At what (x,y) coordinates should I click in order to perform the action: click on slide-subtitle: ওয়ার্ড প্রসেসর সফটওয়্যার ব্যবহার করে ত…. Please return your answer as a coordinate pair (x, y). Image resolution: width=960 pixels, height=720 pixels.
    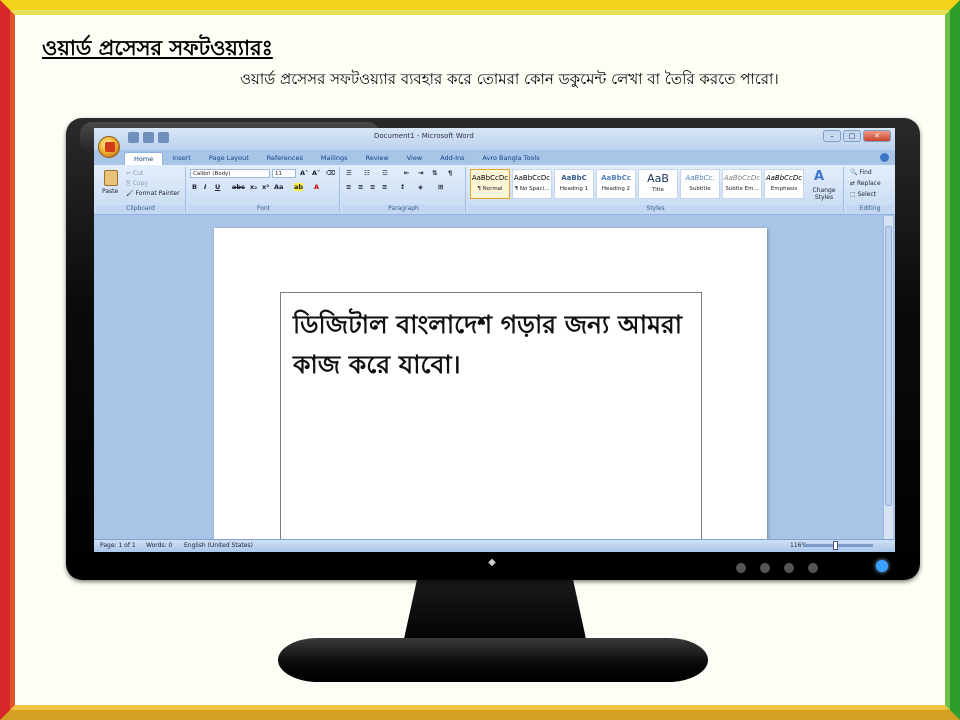
    Looking at the image, I should click on (509, 79).